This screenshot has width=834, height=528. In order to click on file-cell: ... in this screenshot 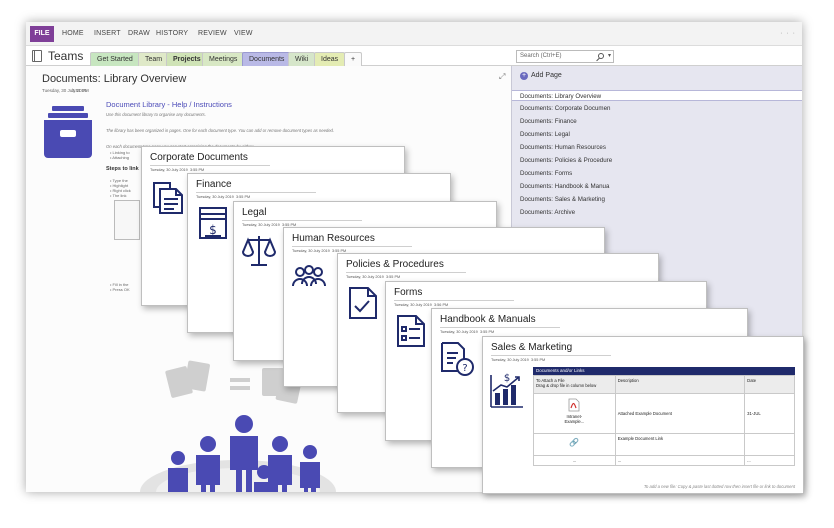, I will do `click(574, 460)`.